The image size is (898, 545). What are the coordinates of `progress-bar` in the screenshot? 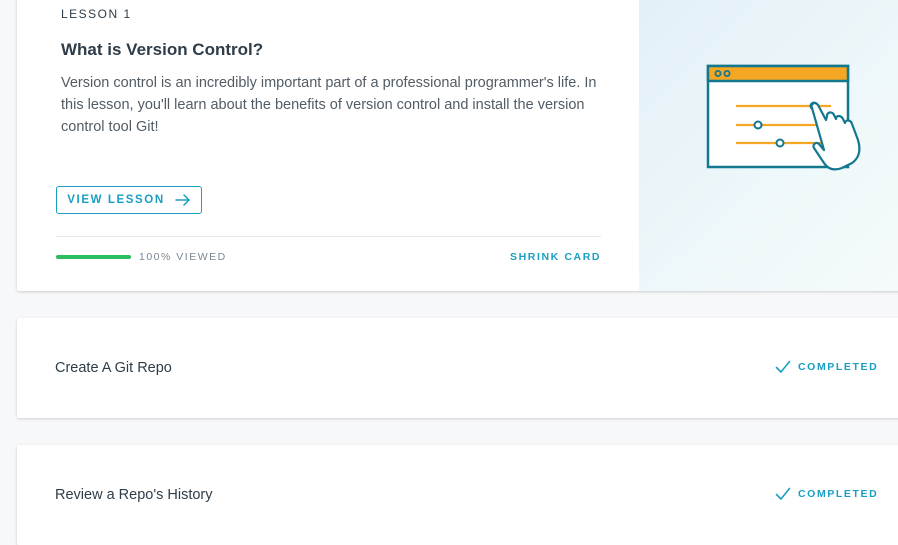 It's located at (93, 257).